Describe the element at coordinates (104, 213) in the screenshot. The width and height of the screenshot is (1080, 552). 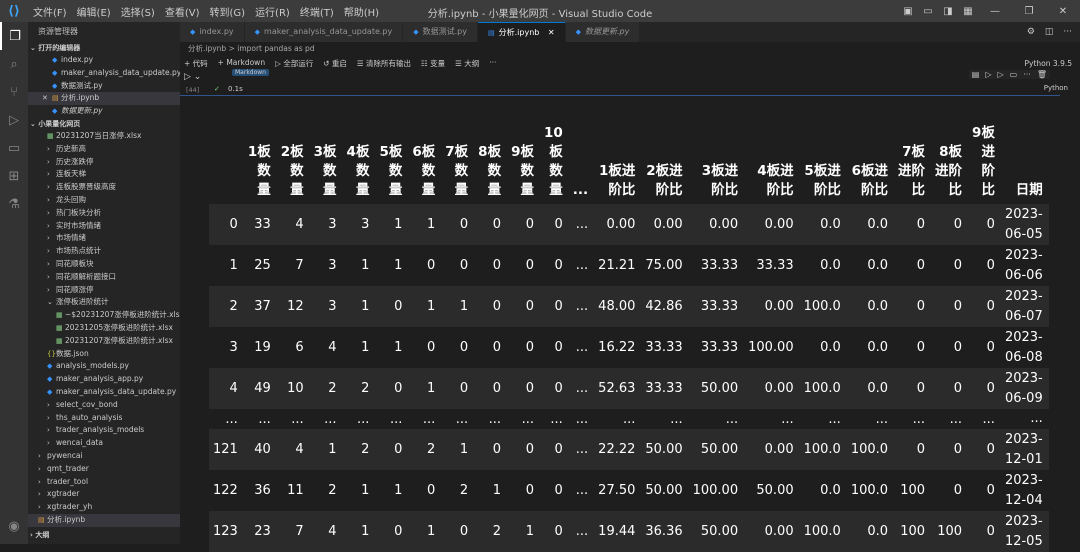
I see `file-tree-item: › 热门板块分析` at that location.